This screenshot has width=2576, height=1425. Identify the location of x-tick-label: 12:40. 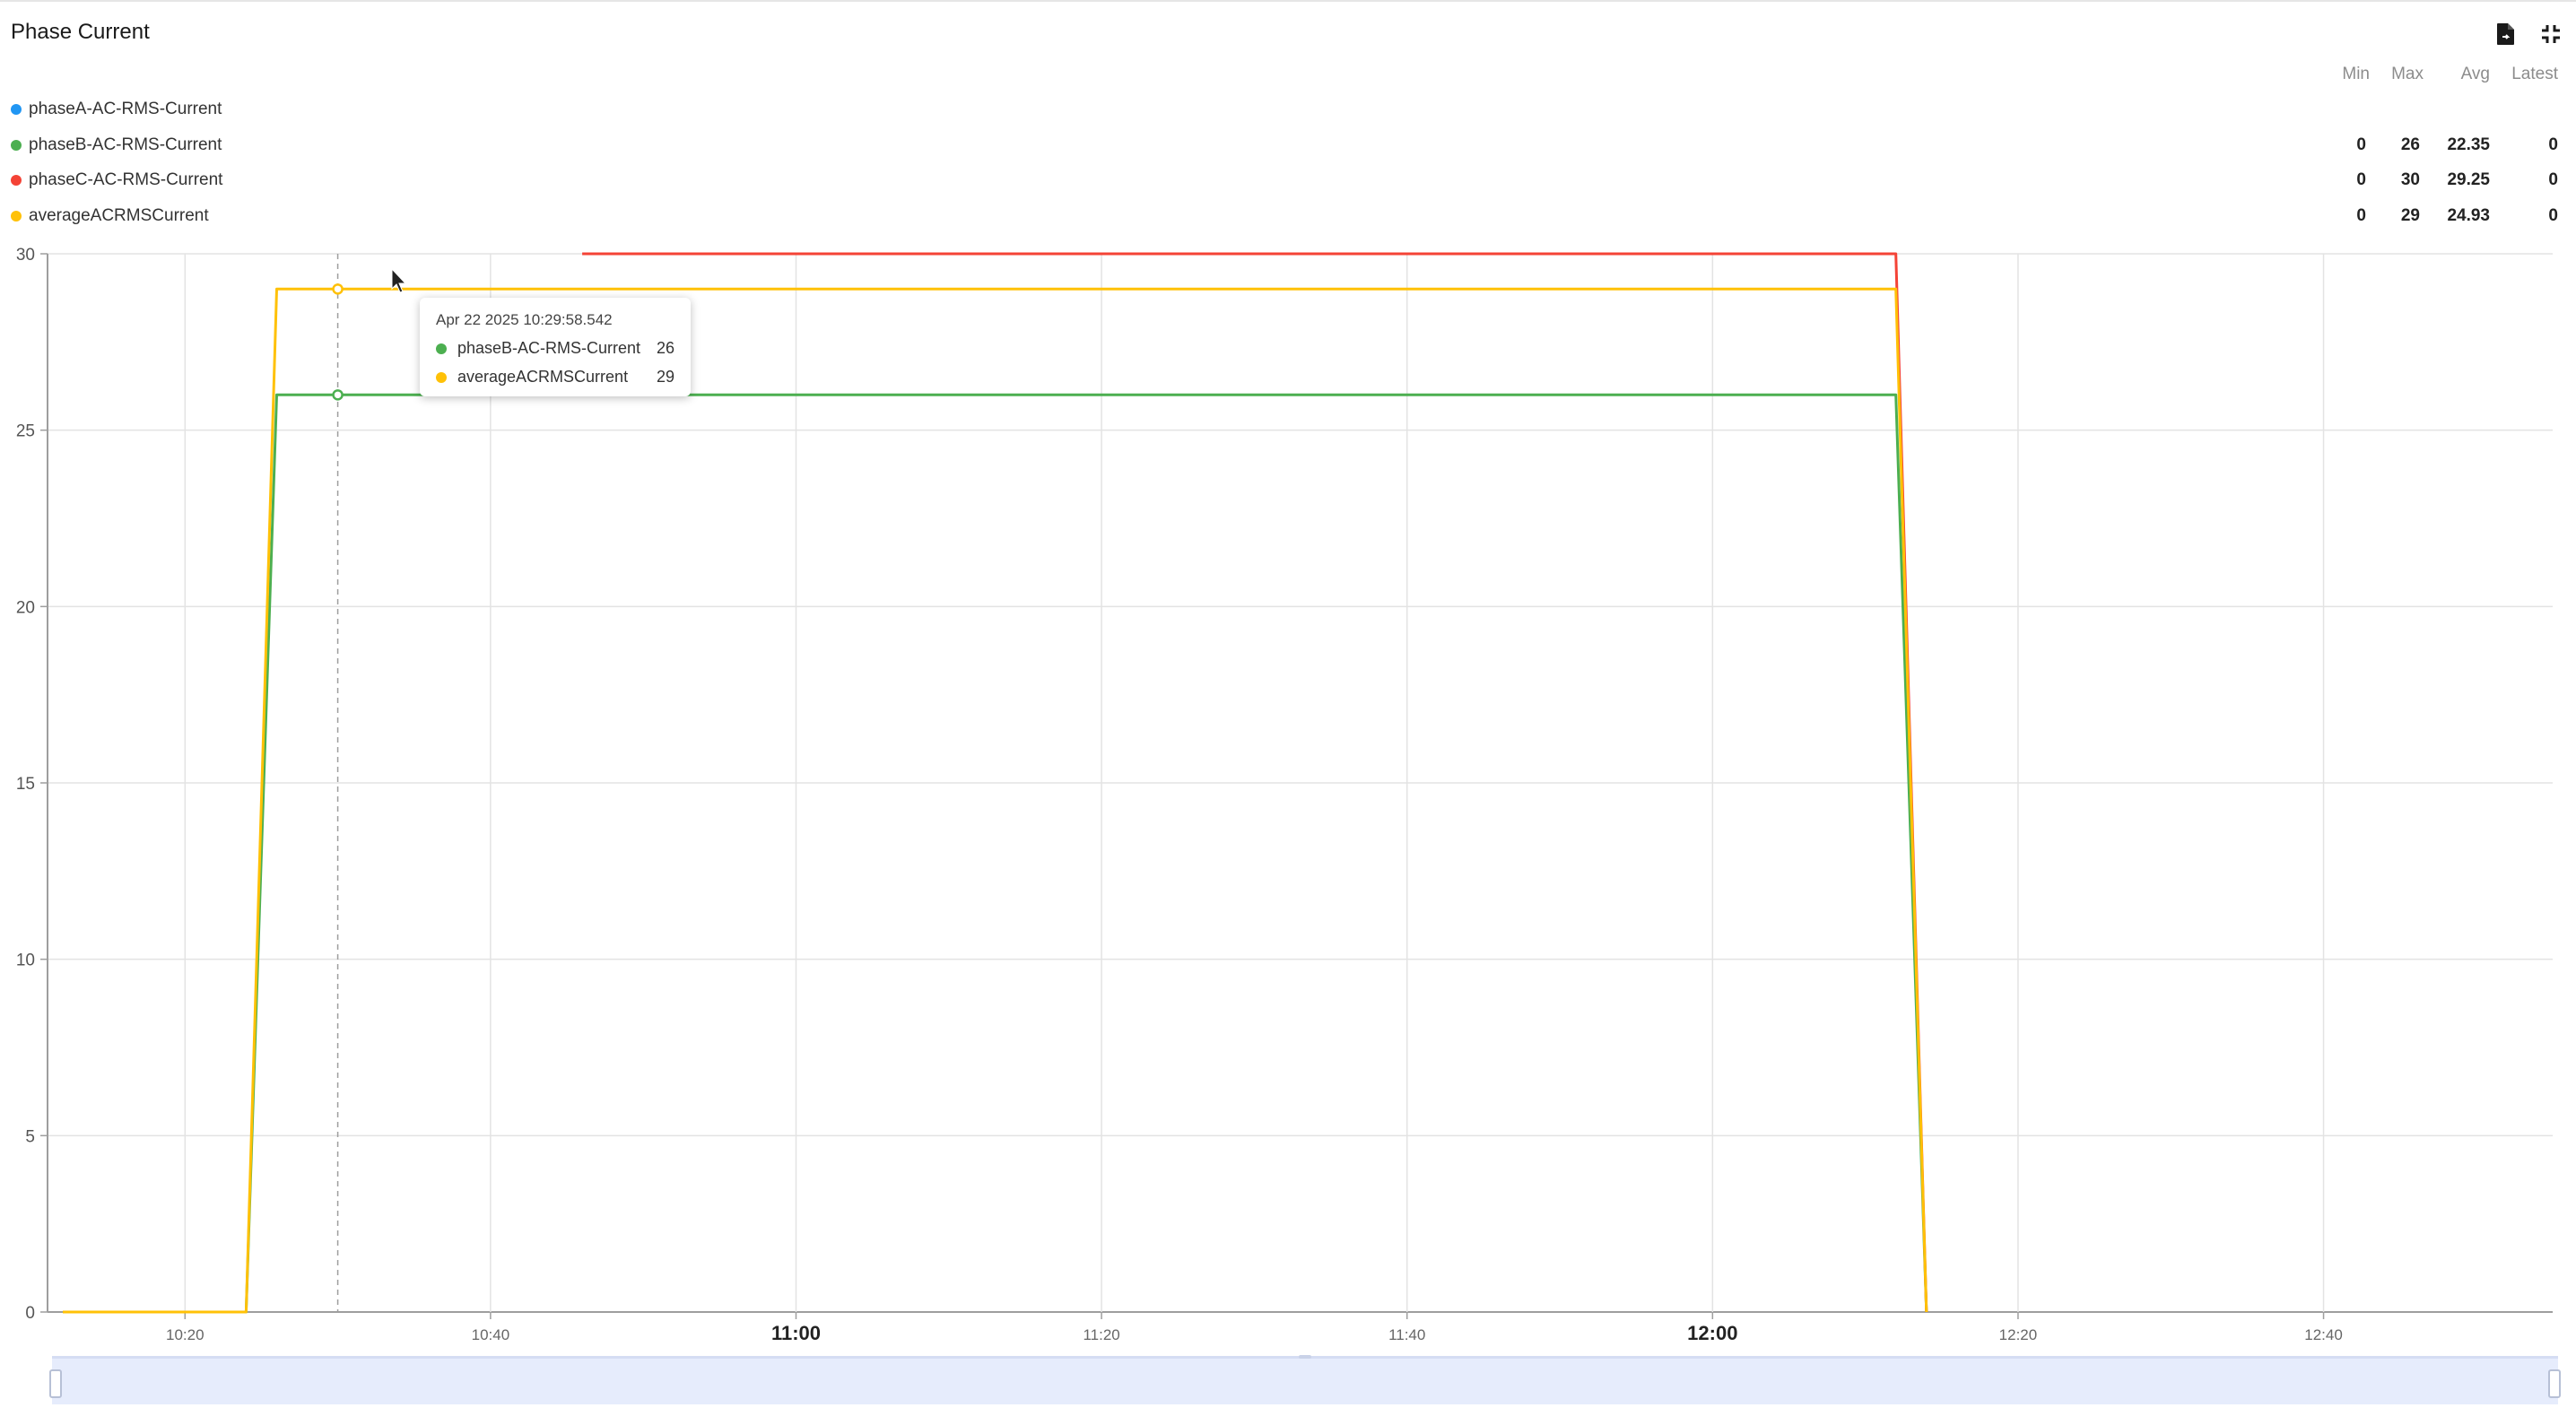
(2323, 1334).